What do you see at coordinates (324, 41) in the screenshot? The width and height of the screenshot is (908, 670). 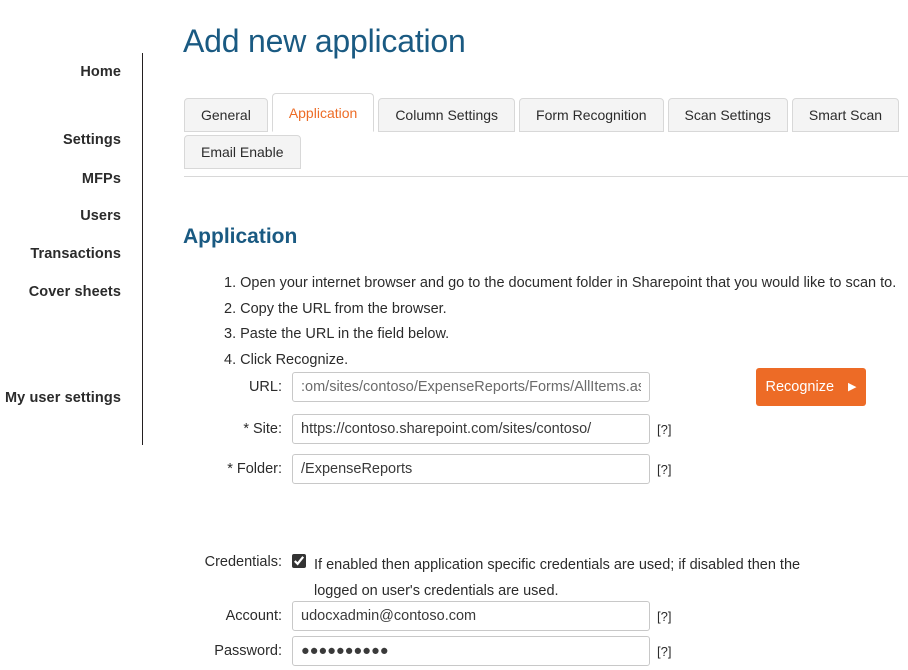 I see `page-title: Add new application` at bounding box center [324, 41].